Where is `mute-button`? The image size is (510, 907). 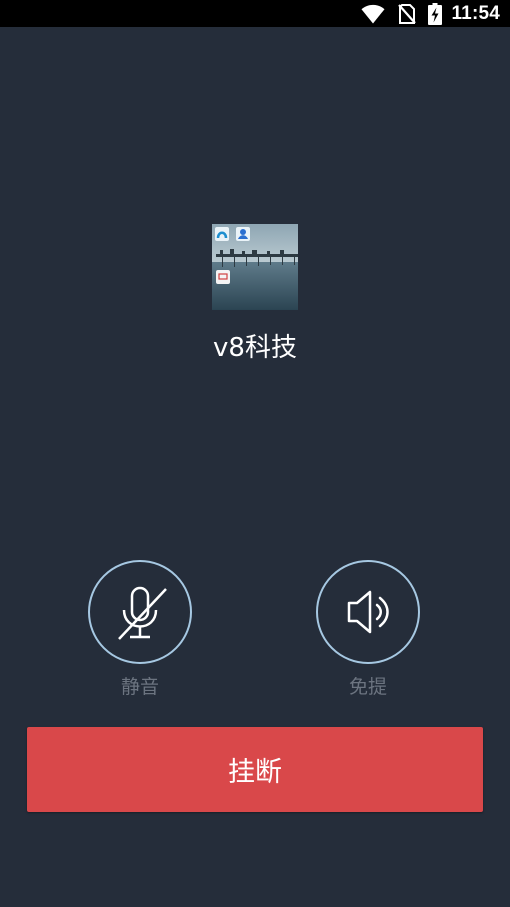
mute-button is located at coordinates (140, 612).